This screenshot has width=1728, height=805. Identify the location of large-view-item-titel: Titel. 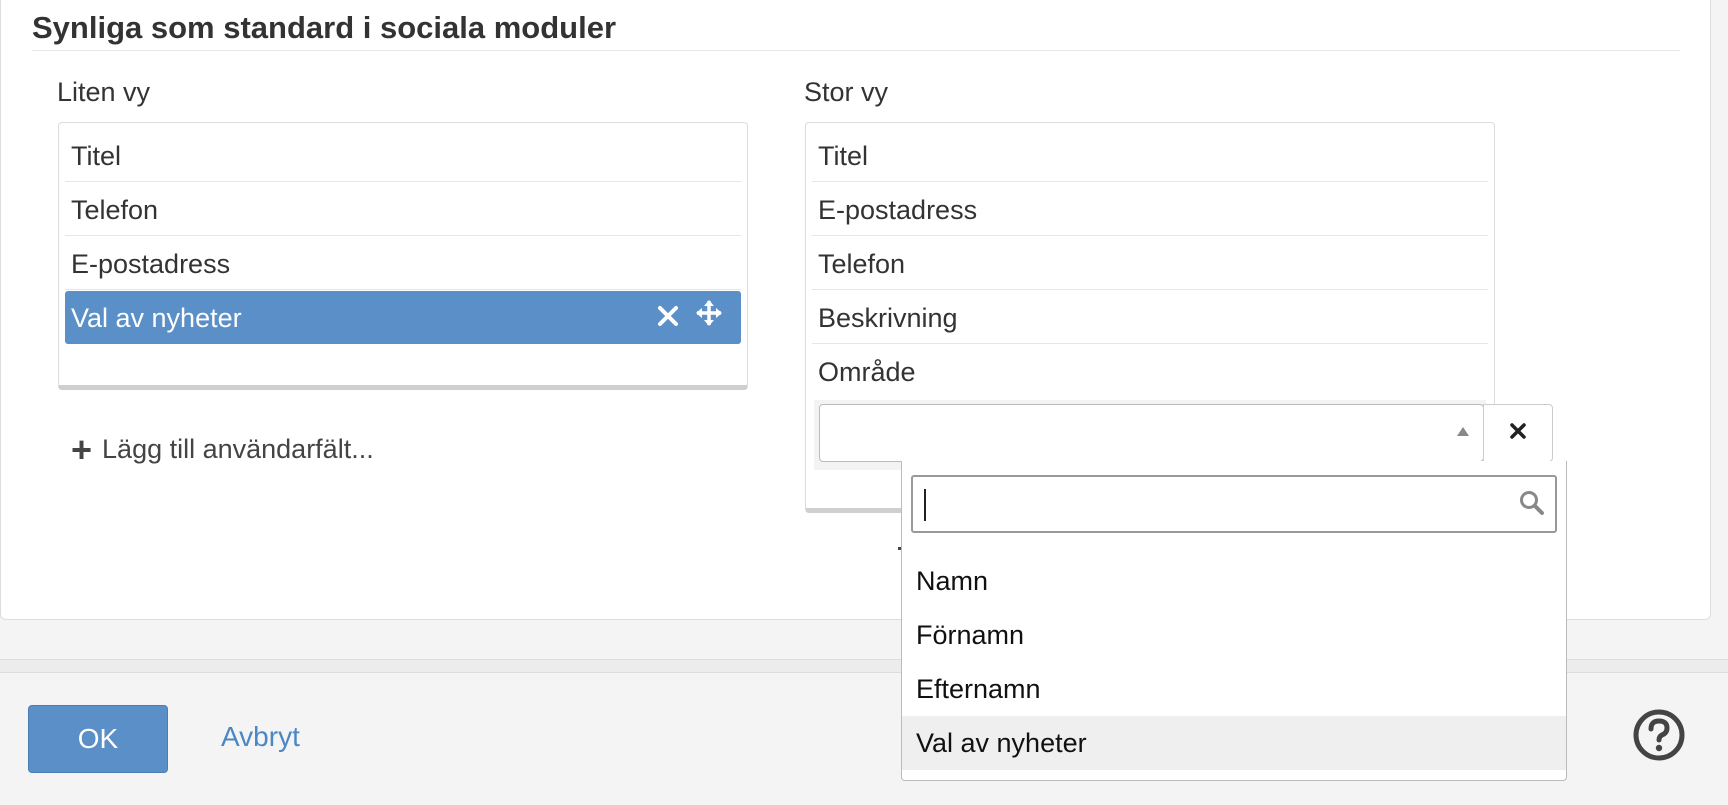
(1150, 155).